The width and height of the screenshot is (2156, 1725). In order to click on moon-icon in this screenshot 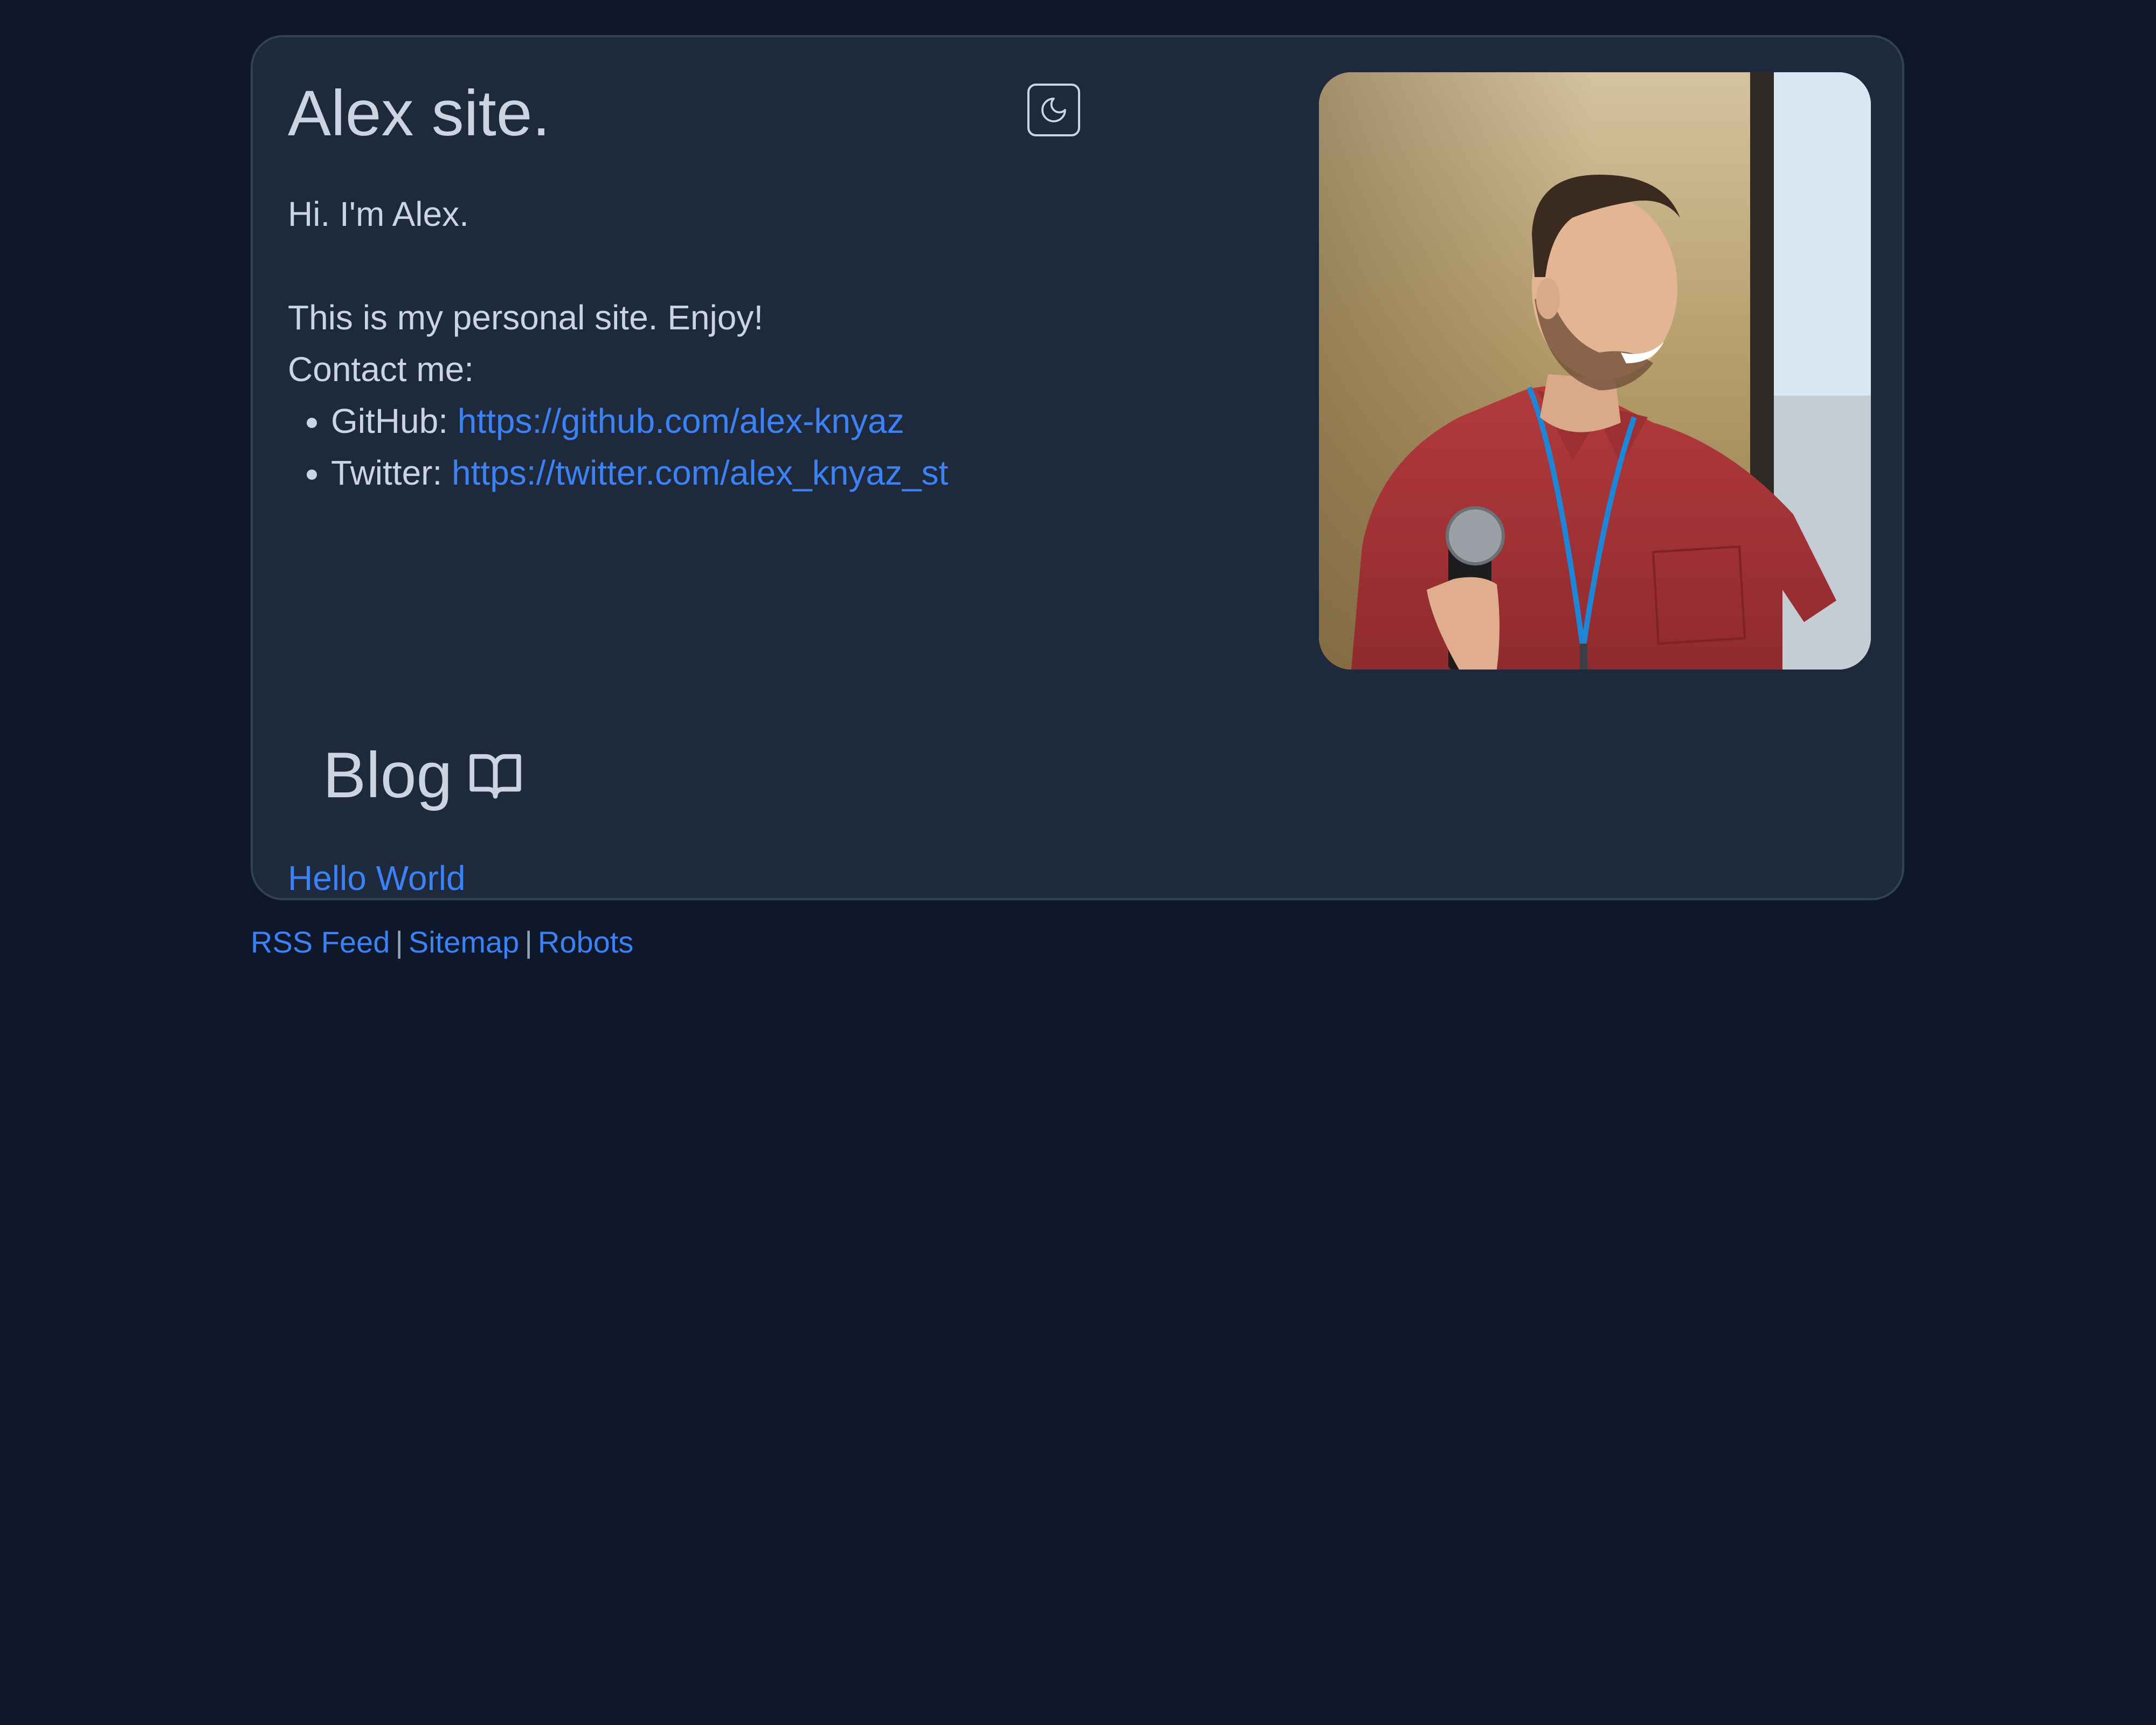, I will do `click(1053, 110)`.